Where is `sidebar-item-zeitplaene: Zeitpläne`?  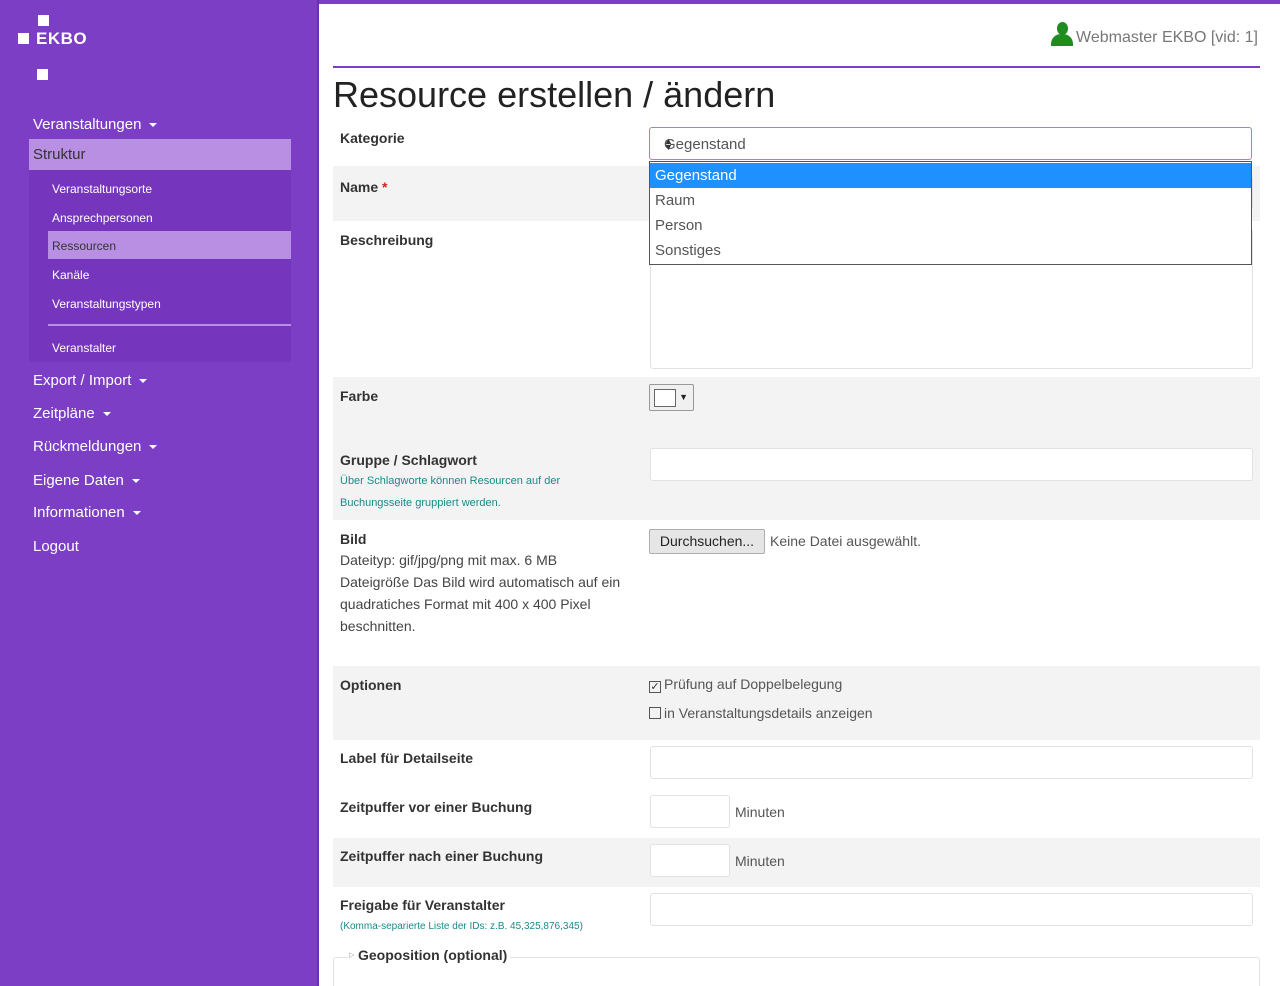 sidebar-item-zeitplaene: Zeitpläne is located at coordinates (72, 413).